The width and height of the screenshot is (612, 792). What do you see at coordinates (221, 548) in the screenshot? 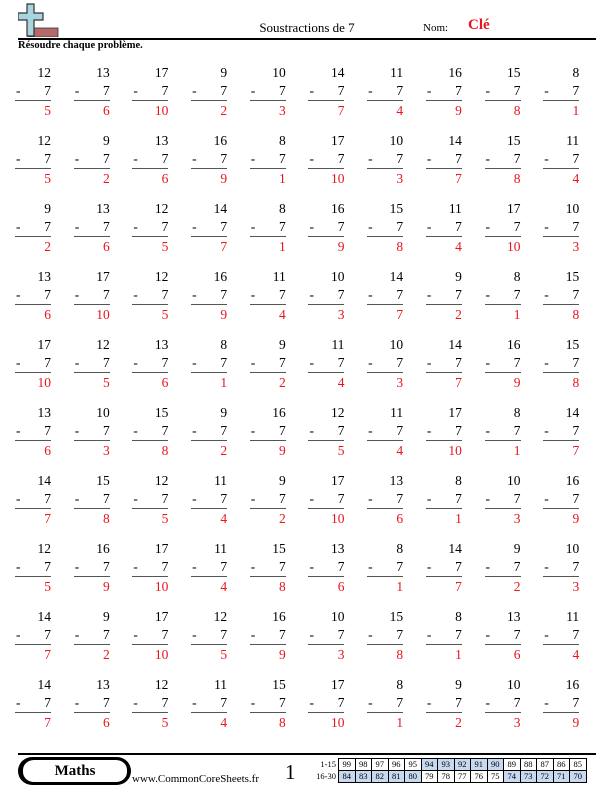
I see `minuend: 11` at bounding box center [221, 548].